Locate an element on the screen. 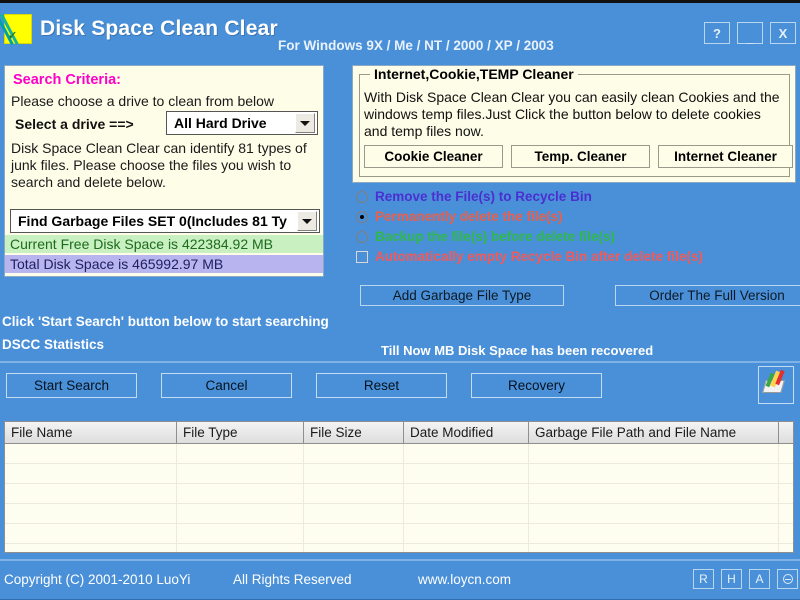  drive-select: All Hard Drive is located at coordinates (242, 123).